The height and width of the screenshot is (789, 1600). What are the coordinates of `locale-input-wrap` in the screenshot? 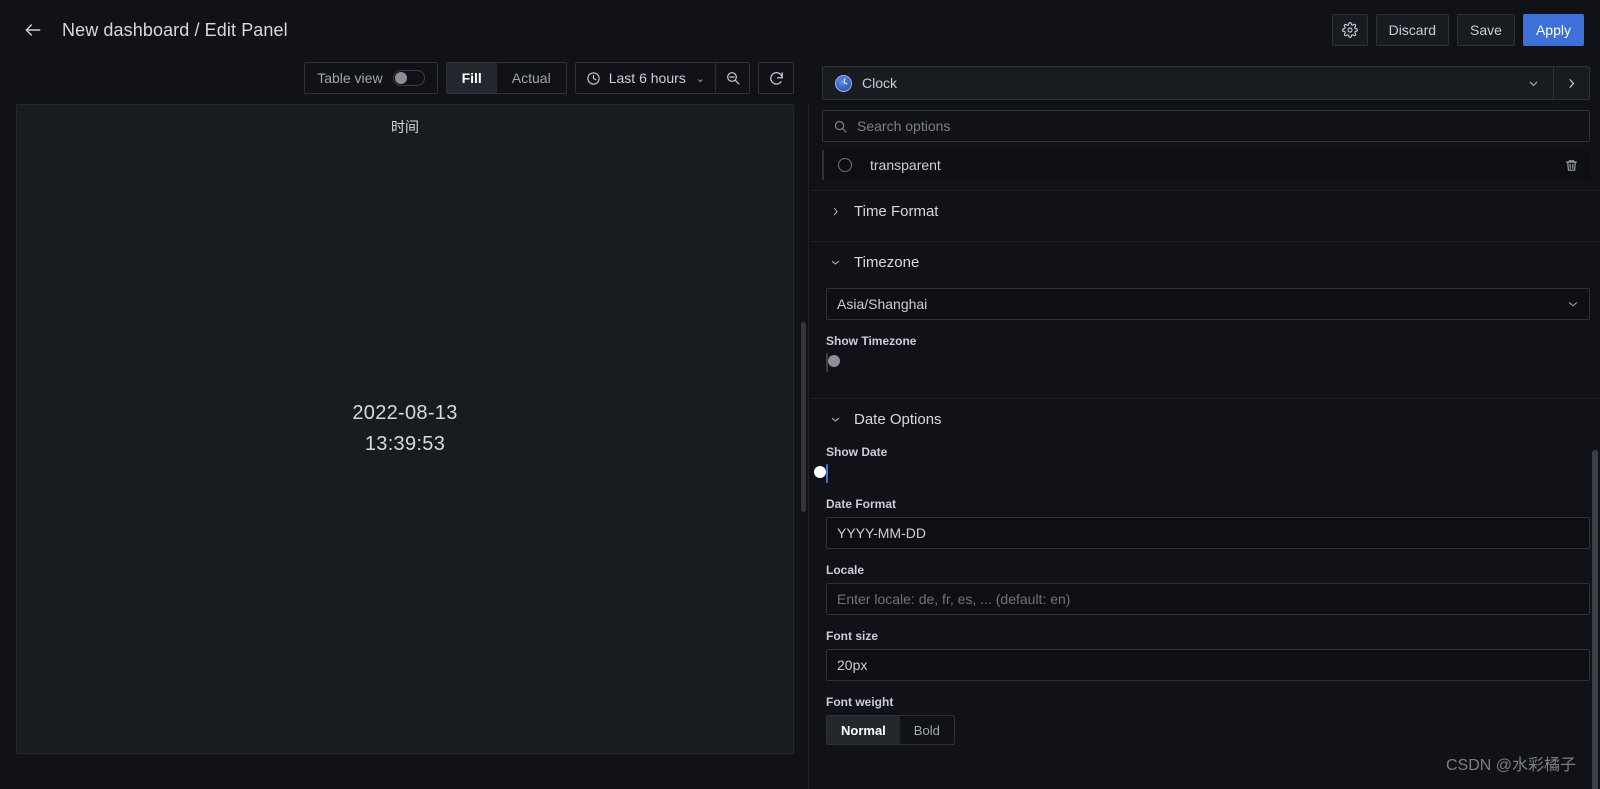 It's located at (1208, 599).